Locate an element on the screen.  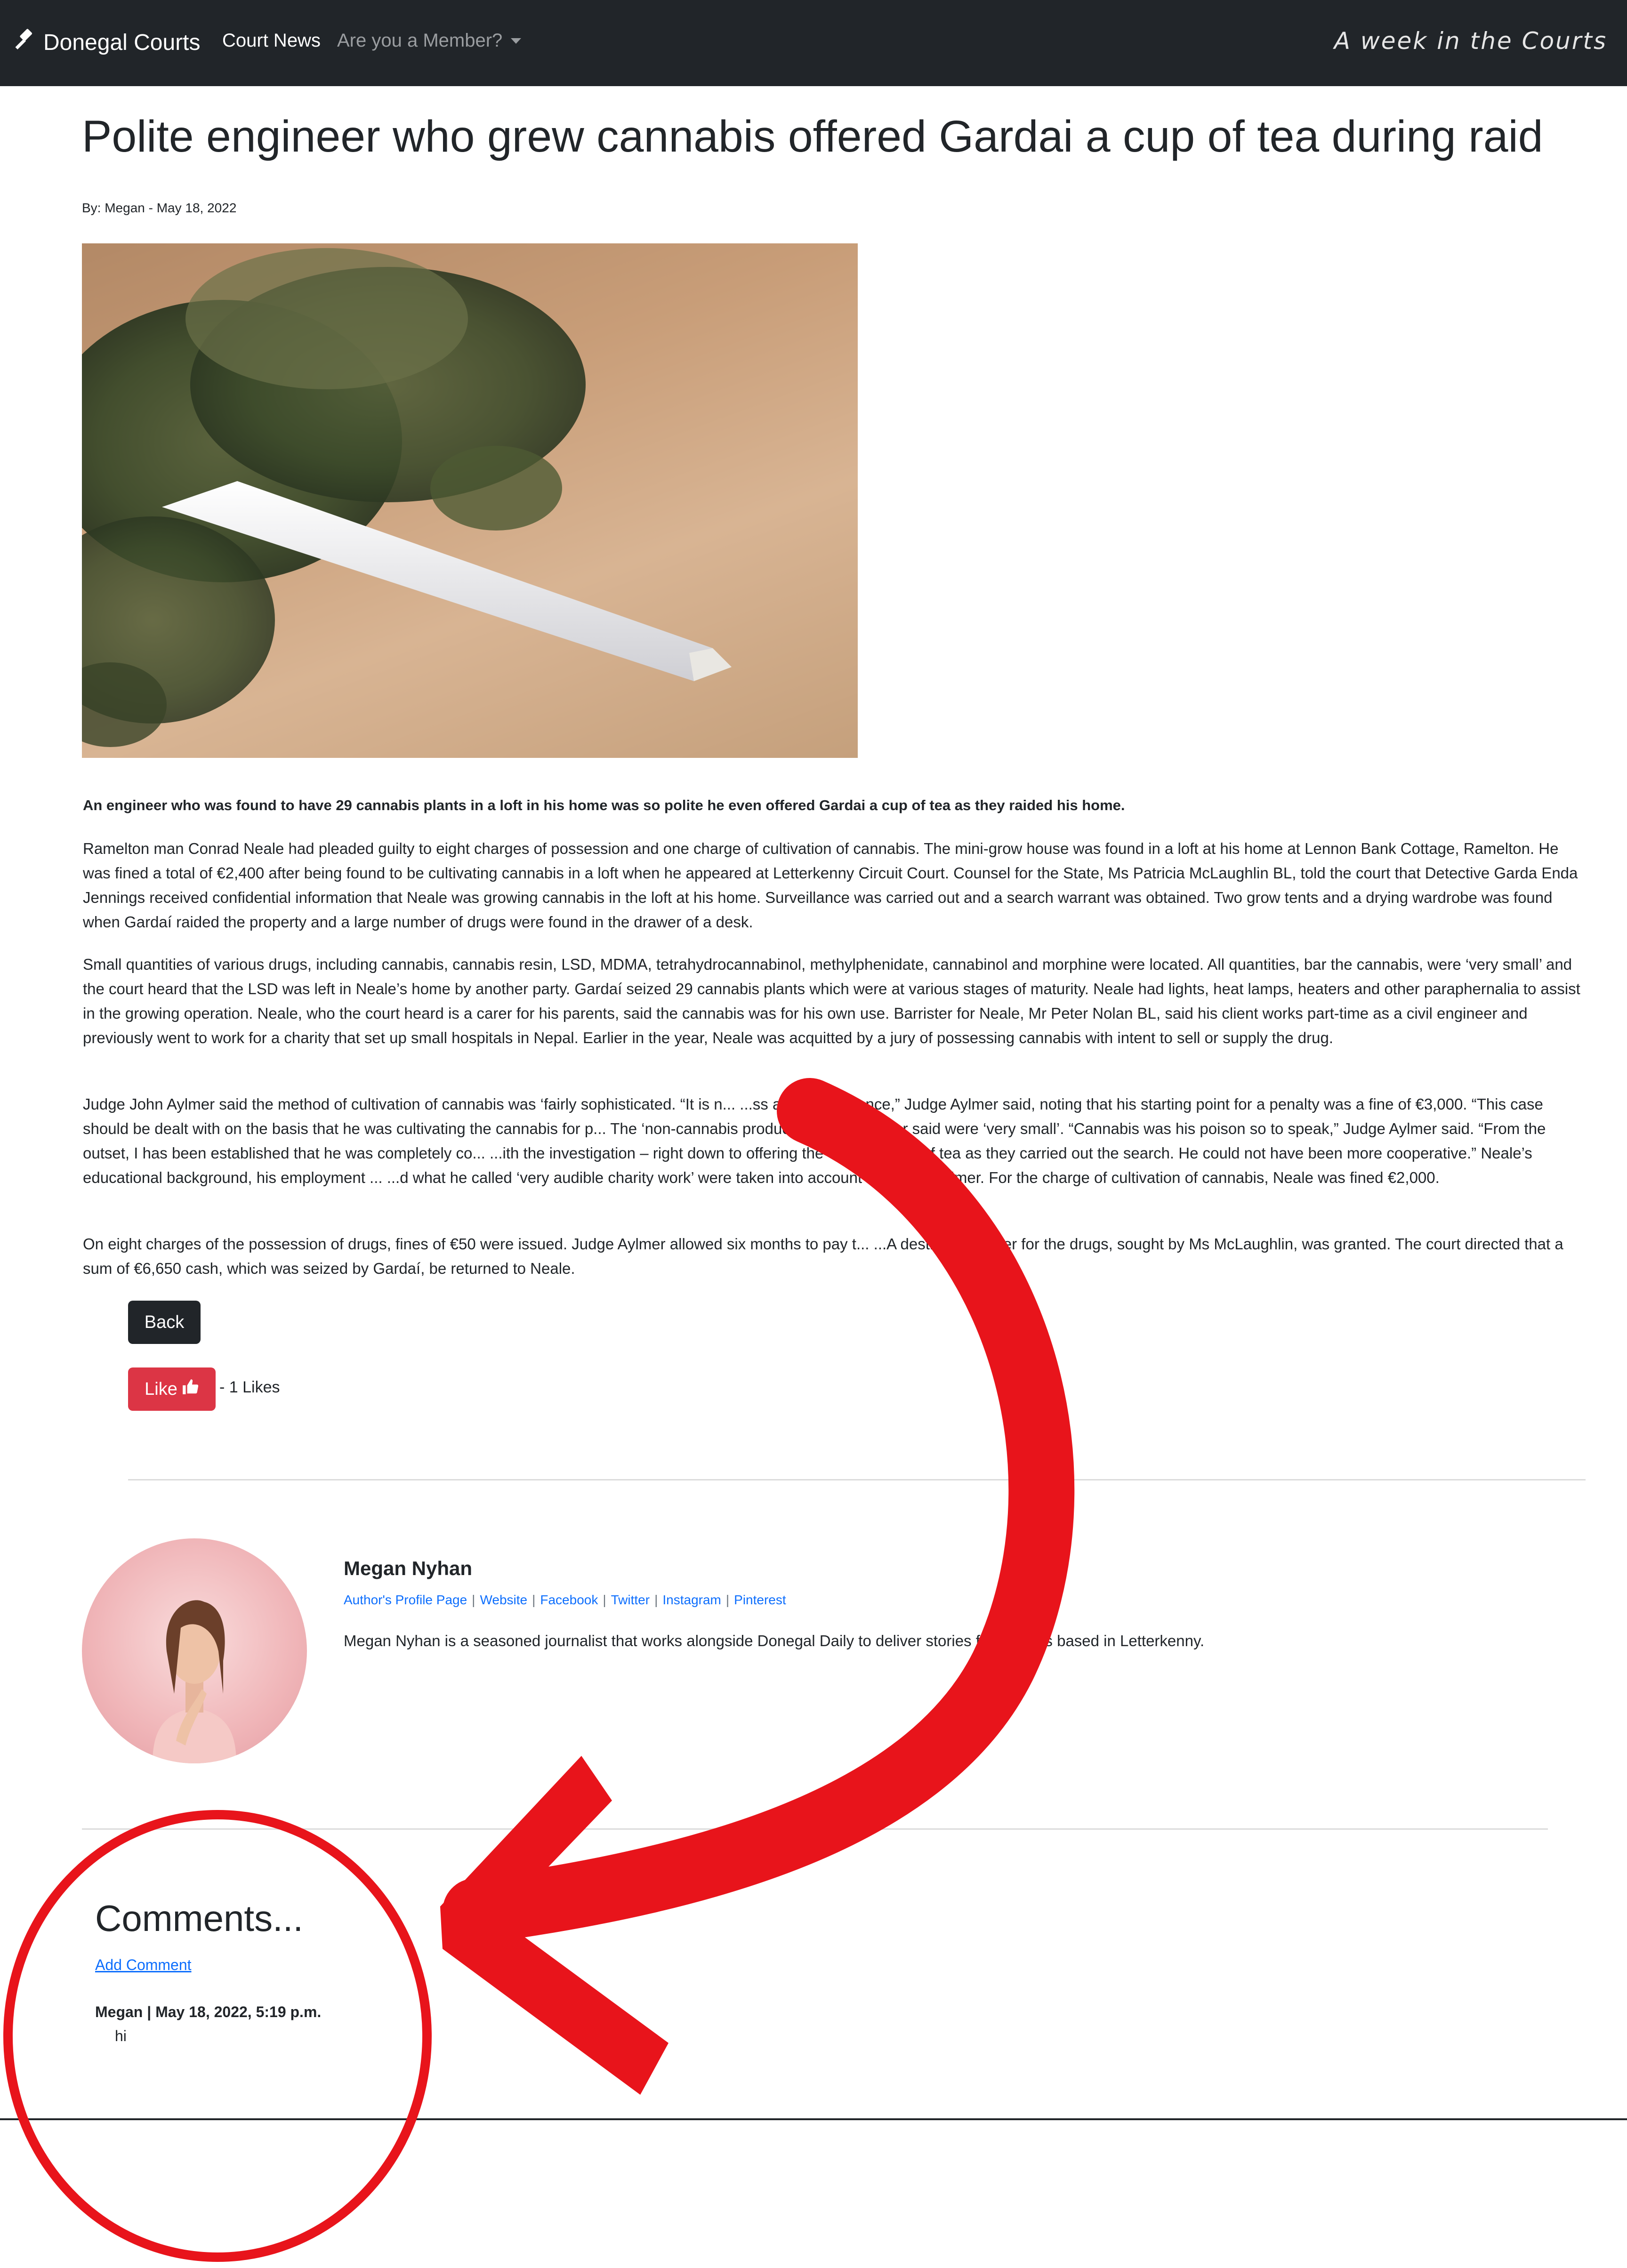
author-name: Megan Nyhan is located at coordinates (409, 1568).